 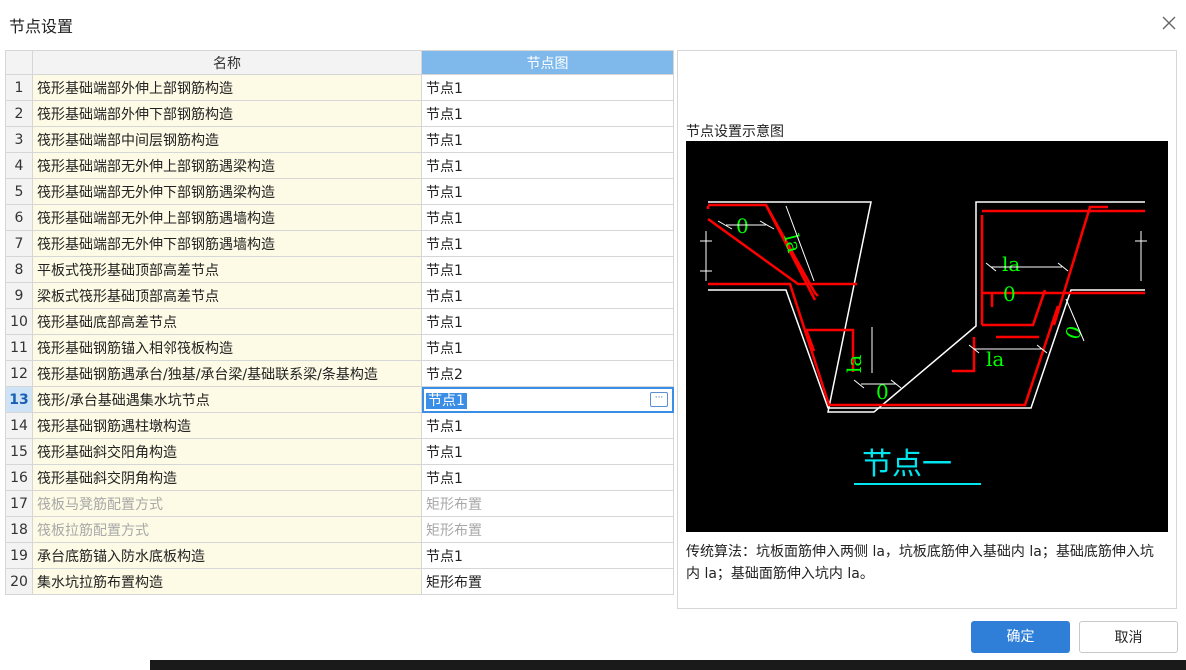 I want to click on row-name: 筏形基础端部无外伸上部钢筋遇墙构造, so click(x=227, y=217).